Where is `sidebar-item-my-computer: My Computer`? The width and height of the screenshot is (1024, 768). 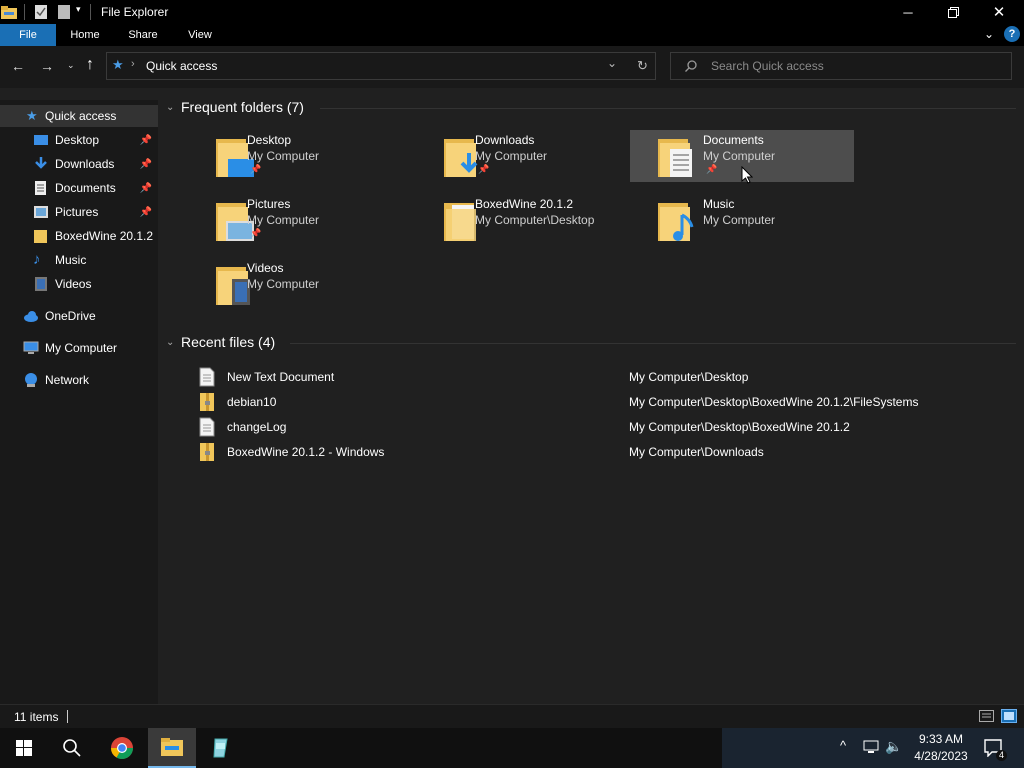
sidebar-item-my-computer: My Computer is located at coordinates (79, 348).